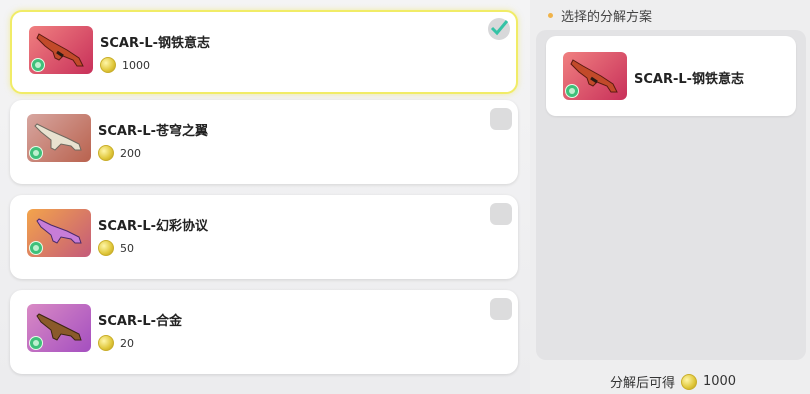 Image resolution: width=810 pixels, height=394 pixels. What do you see at coordinates (719, 381) in the screenshot?
I see `result-amount: 1000` at bounding box center [719, 381].